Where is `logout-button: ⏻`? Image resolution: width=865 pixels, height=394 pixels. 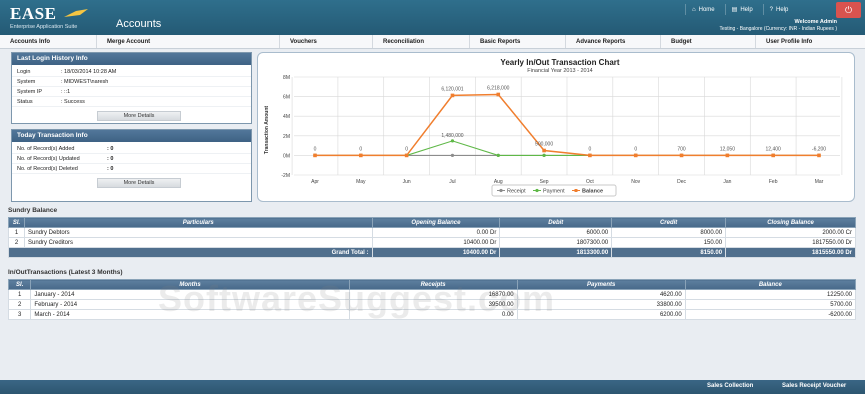
logout-button: ⏻ is located at coordinates (848, 10).